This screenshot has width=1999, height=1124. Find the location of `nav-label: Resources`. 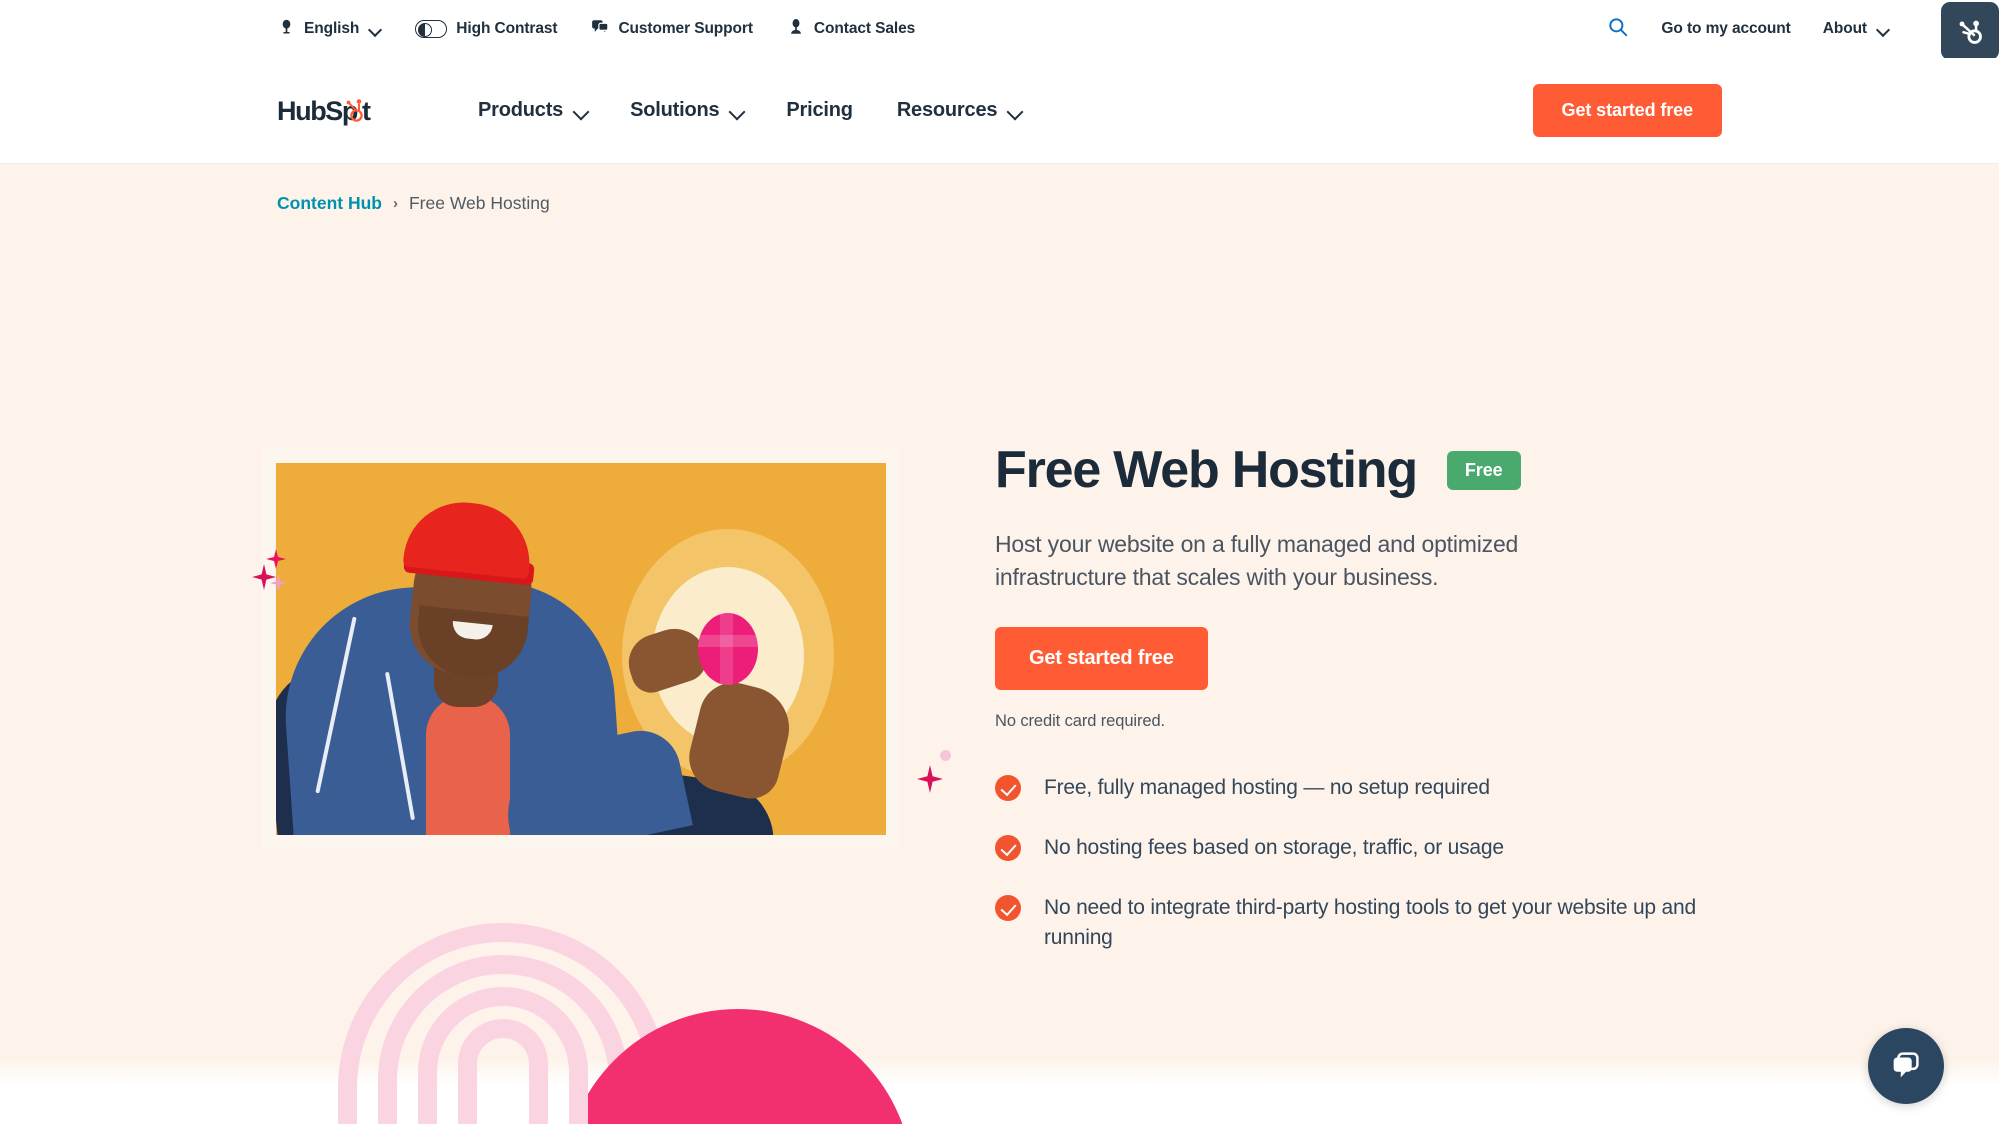

nav-label: Resources is located at coordinates (947, 110).